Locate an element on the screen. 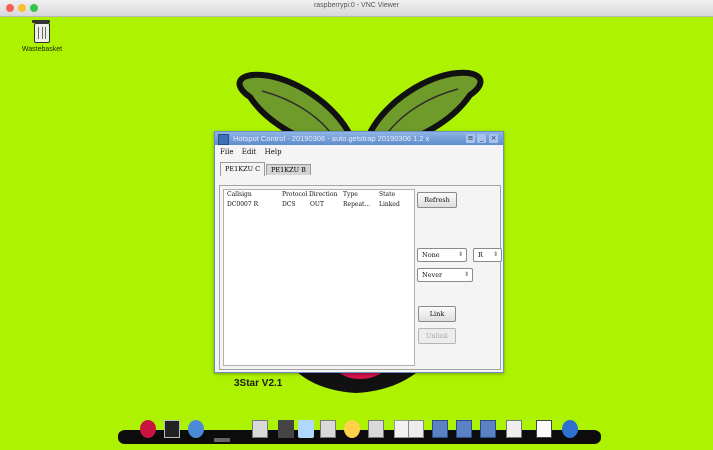  col-protocol: Protocol is located at coordinates (294, 194).